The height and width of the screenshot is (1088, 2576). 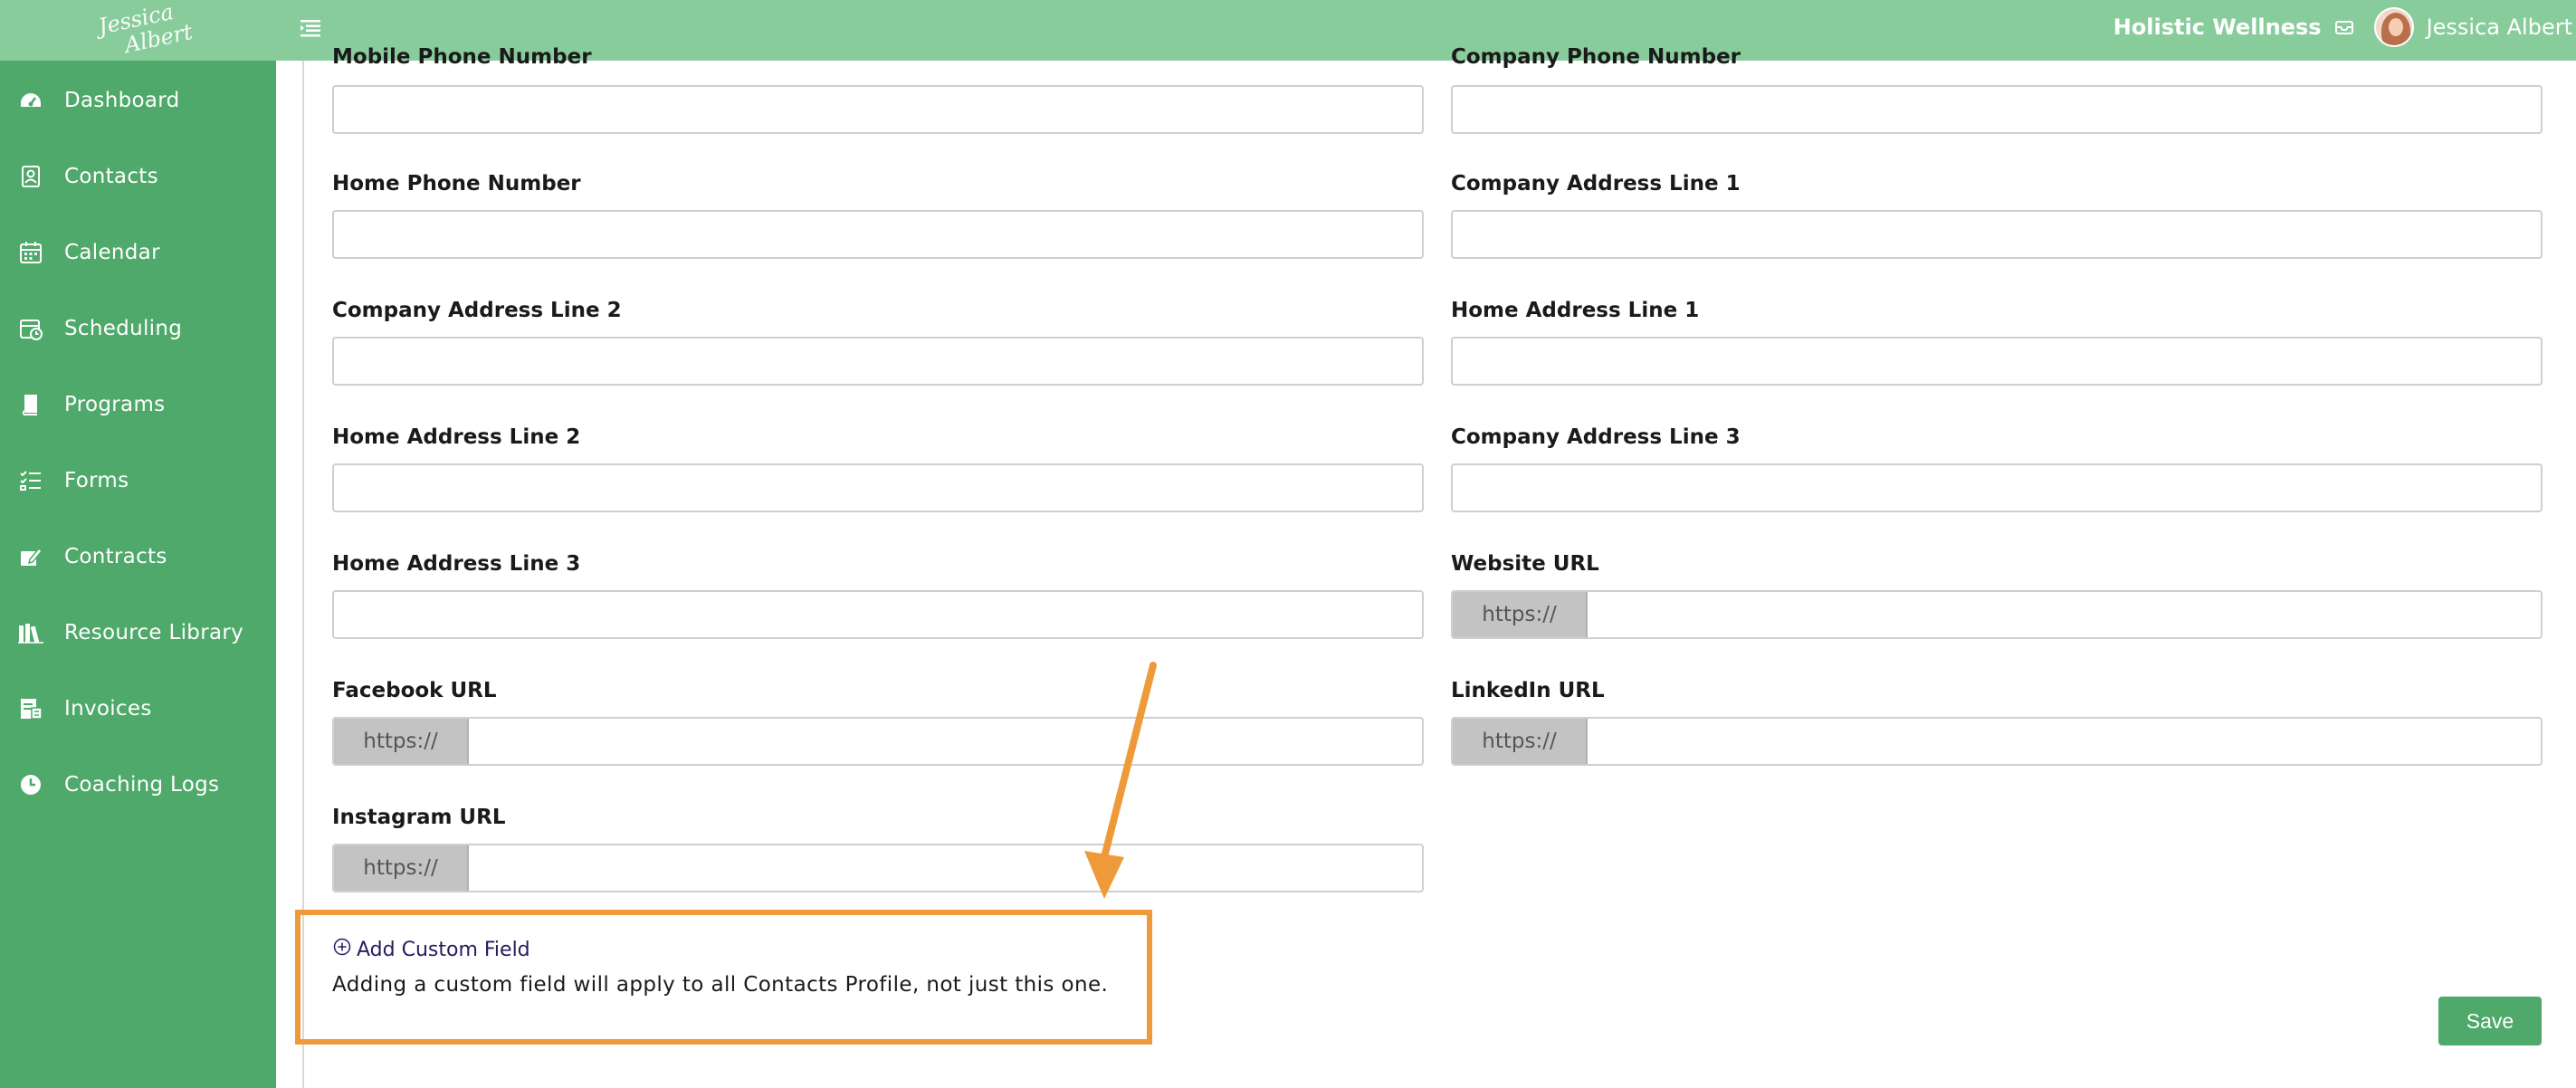 I want to click on sidebar-item-label: Invoices, so click(x=108, y=709).